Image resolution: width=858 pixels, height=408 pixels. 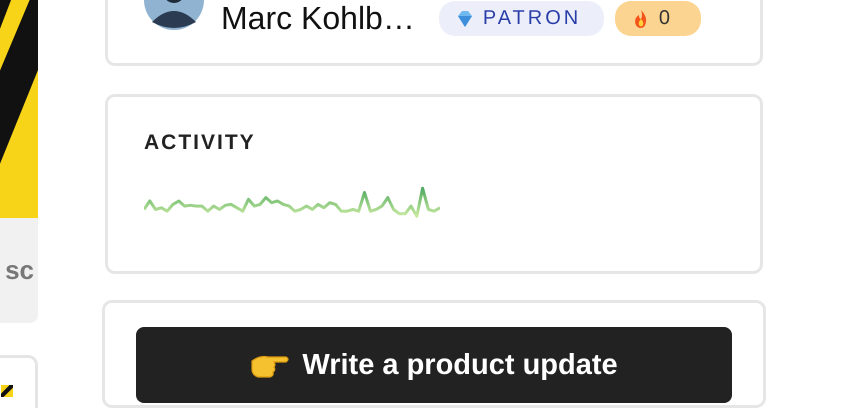 I want to click on write-update-button: Write a product update, so click(x=434, y=365).